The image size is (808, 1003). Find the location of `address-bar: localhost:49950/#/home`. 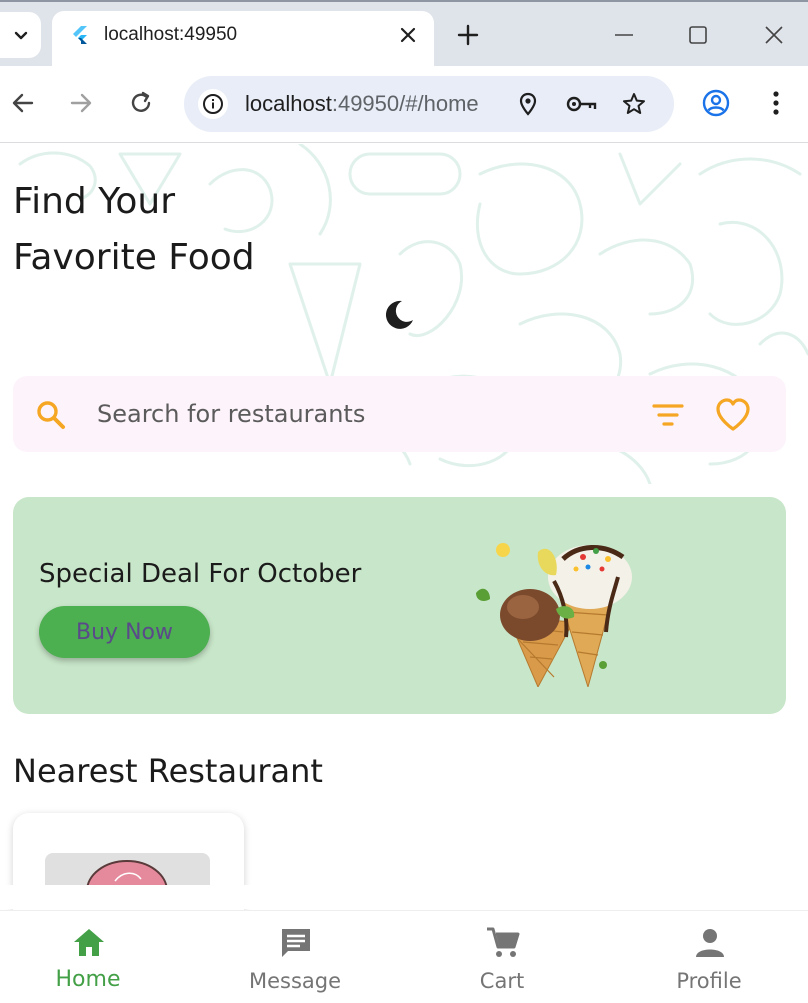

address-bar: localhost:49950/#/home is located at coordinates (429, 104).